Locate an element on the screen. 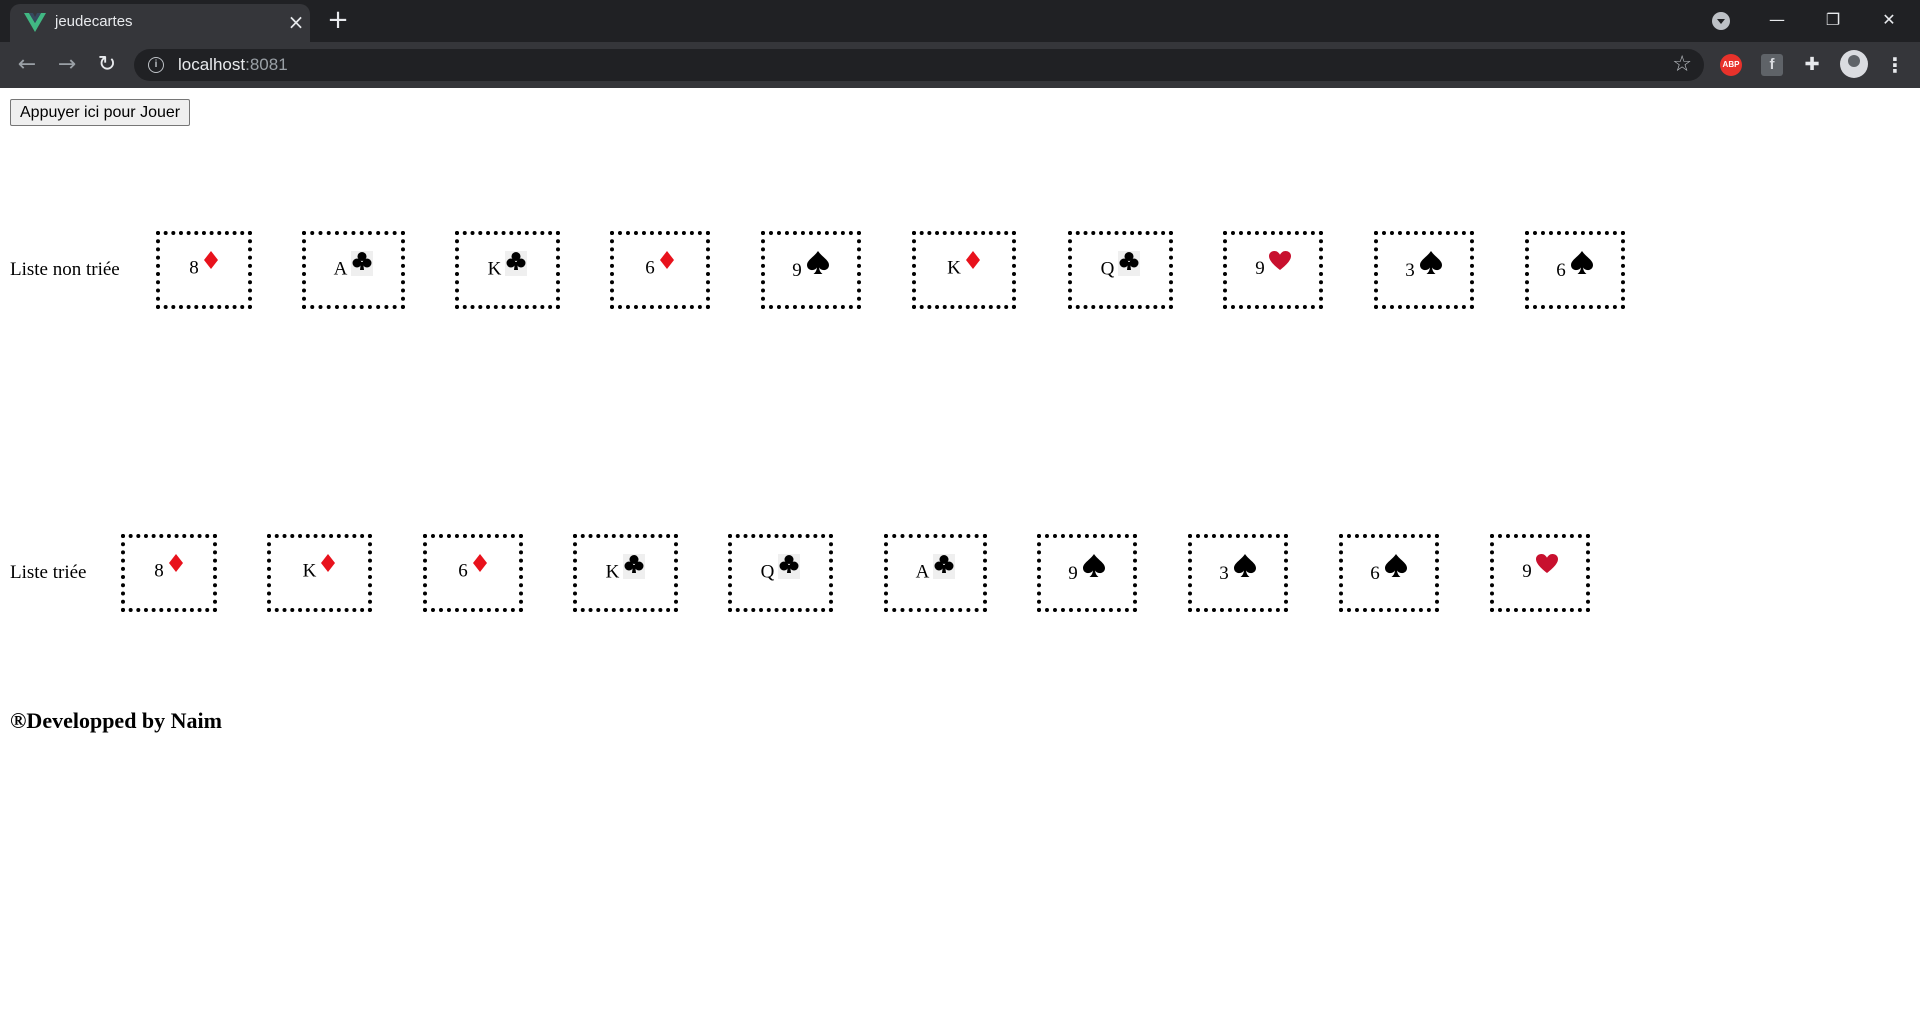 Image resolution: width=1920 pixels, height=1020 pixels. vue-logo-icon is located at coordinates (35, 22).